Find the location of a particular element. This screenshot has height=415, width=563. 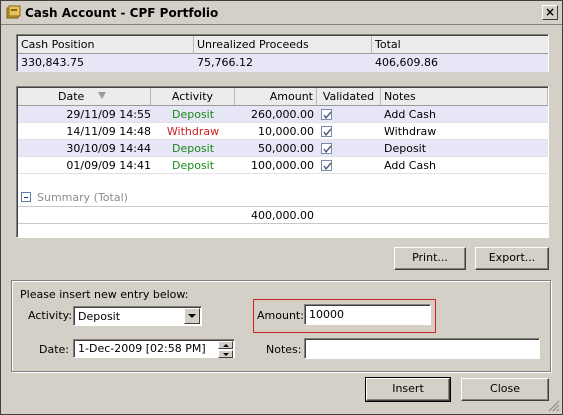

column-header-amount: Amount is located at coordinates (276, 96).